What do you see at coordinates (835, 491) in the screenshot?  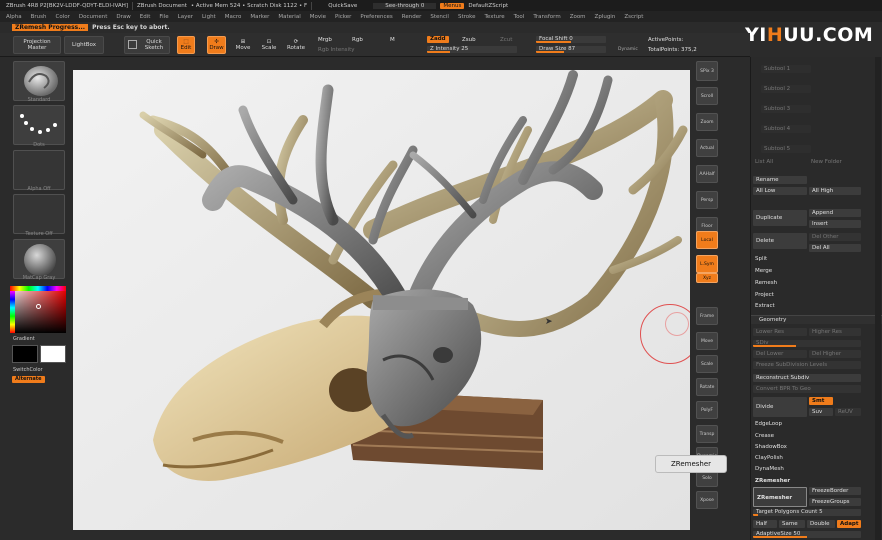 I see `freeze-border-toggle: FreezeBorder` at bounding box center [835, 491].